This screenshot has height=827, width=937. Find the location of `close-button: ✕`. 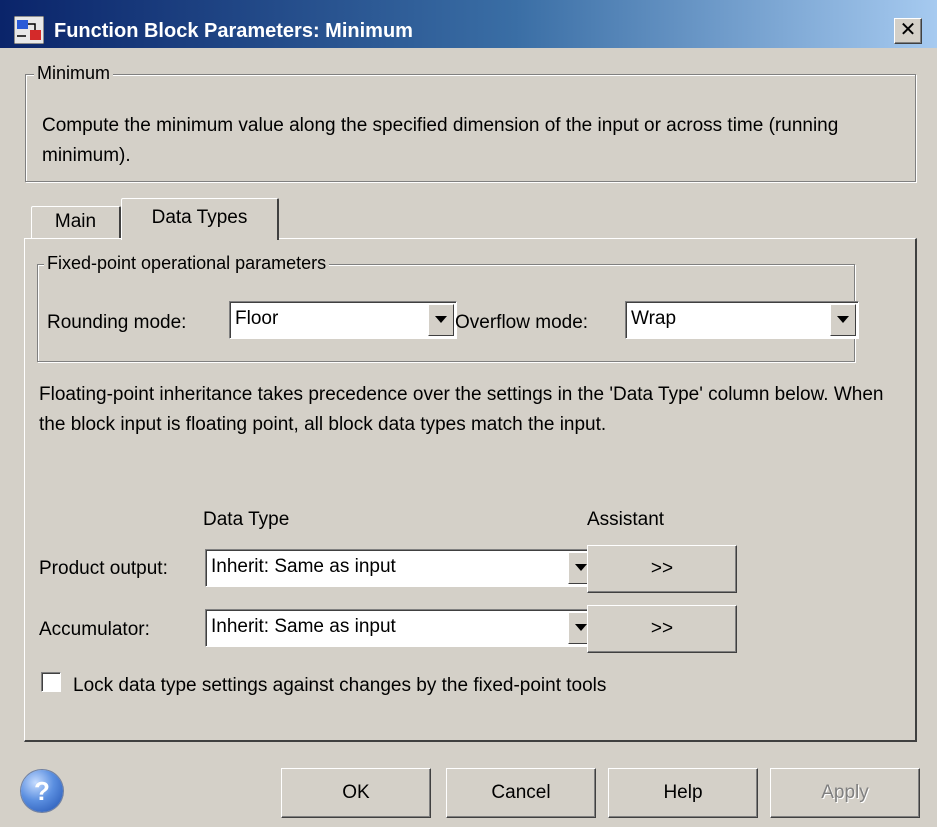

close-button: ✕ is located at coordinates (908, 31).